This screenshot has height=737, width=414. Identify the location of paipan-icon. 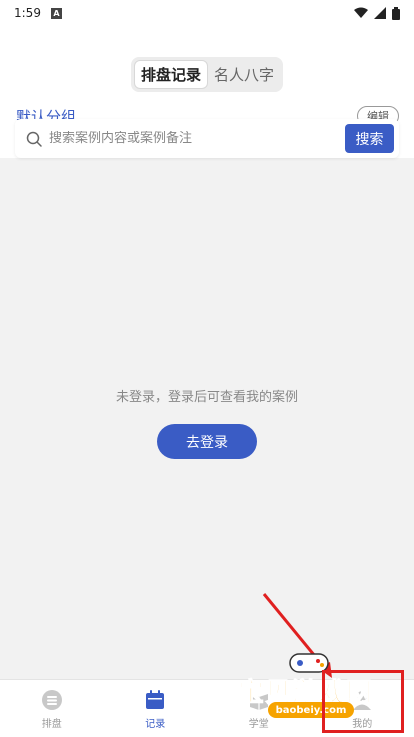
(51, 700).